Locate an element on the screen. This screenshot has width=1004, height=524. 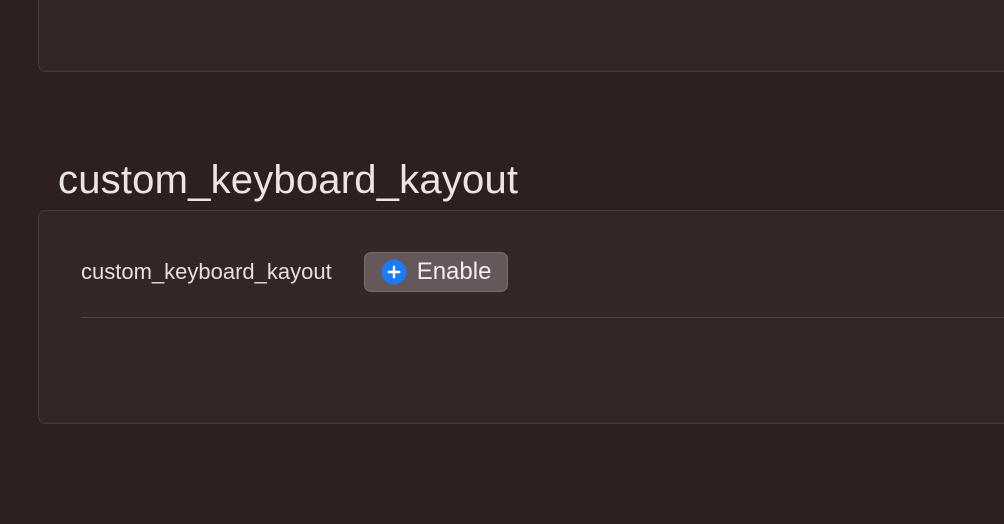
previous-settings-panel is located at coordinates (521, 36).